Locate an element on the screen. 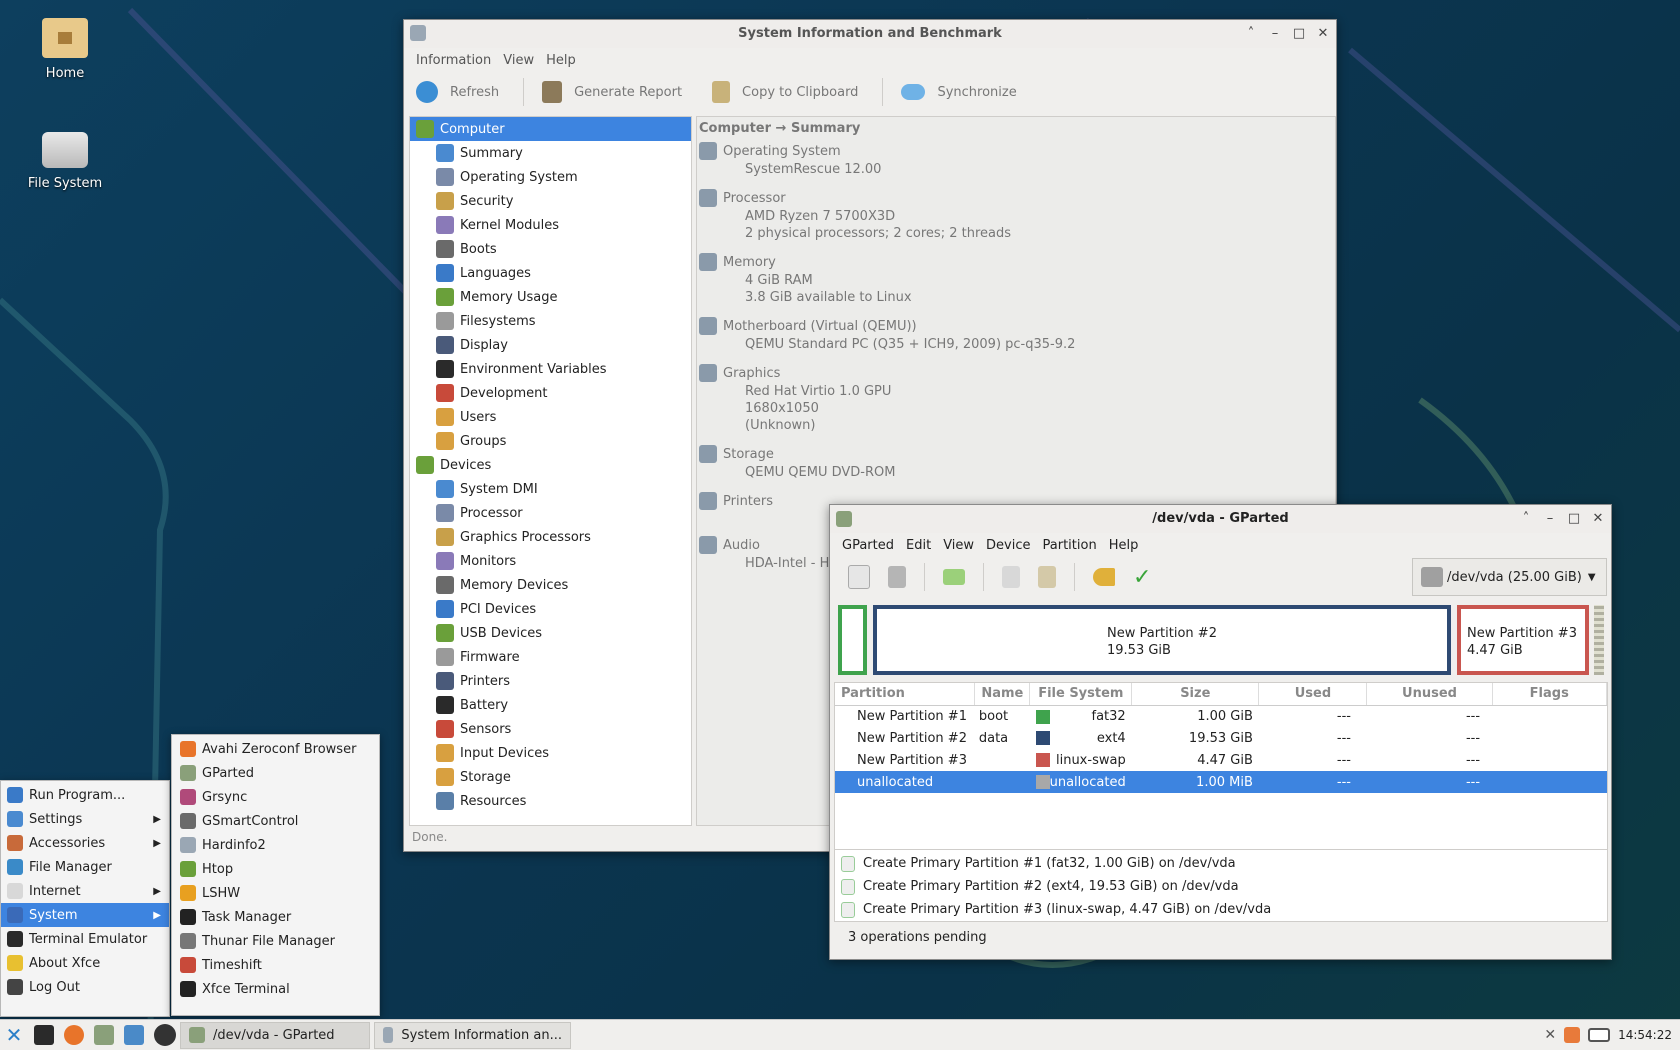 This screenshot has width=1680, height=1050. apply-icon: ✓ is located at coordinates (1142, 577).